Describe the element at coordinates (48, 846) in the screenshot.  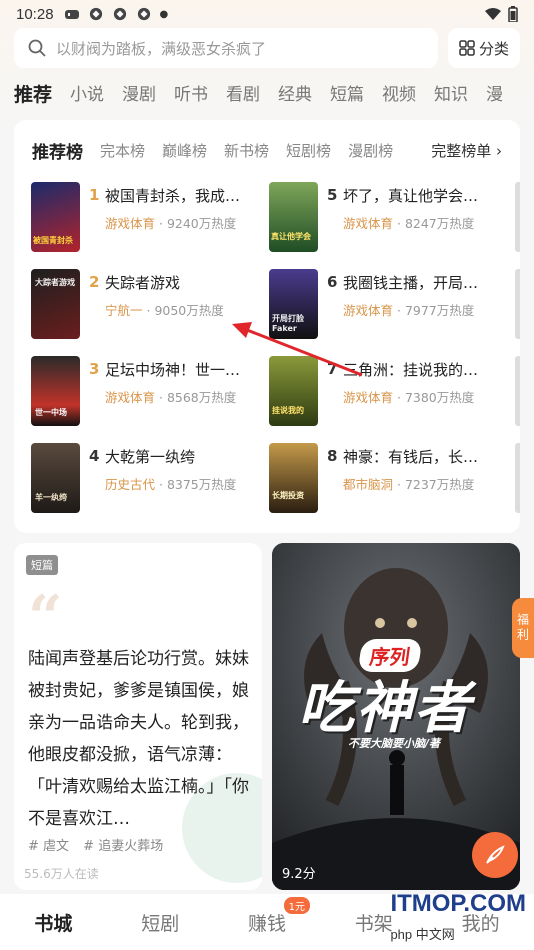
I see `story-tag: # 虐文` at that location.